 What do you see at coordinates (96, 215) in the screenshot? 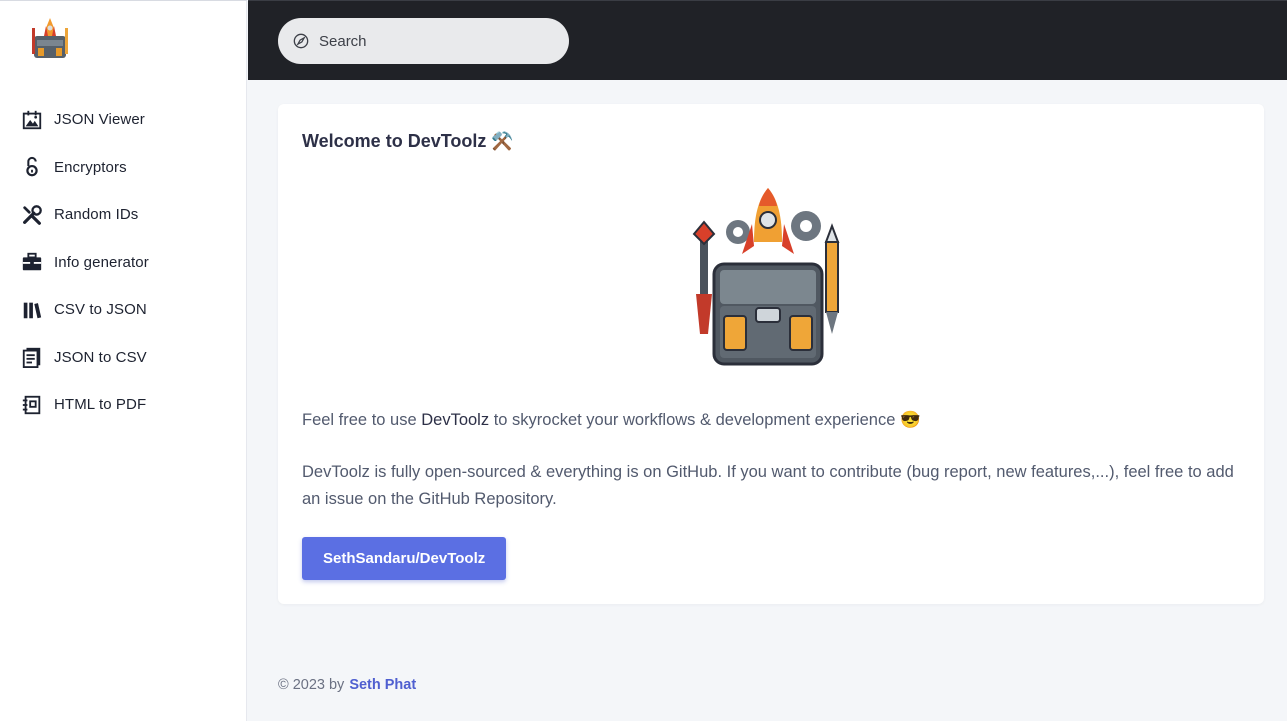
I see `sidebar-item-label: Random IDs` at bounding box center [96, 215].